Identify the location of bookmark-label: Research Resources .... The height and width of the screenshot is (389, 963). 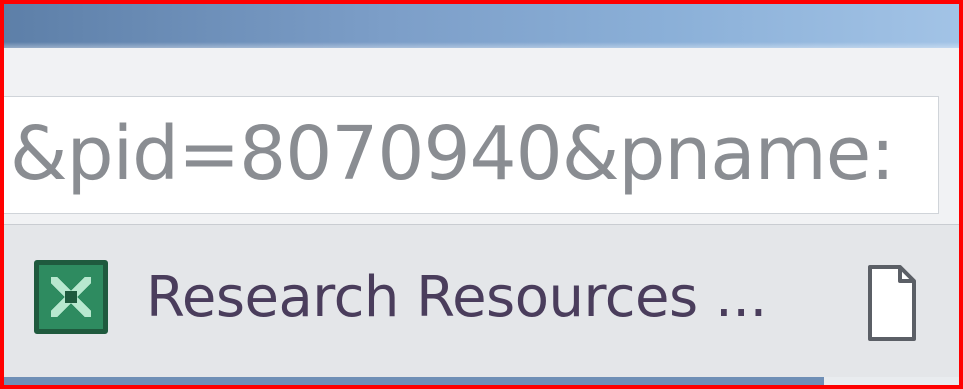
(456, 297).